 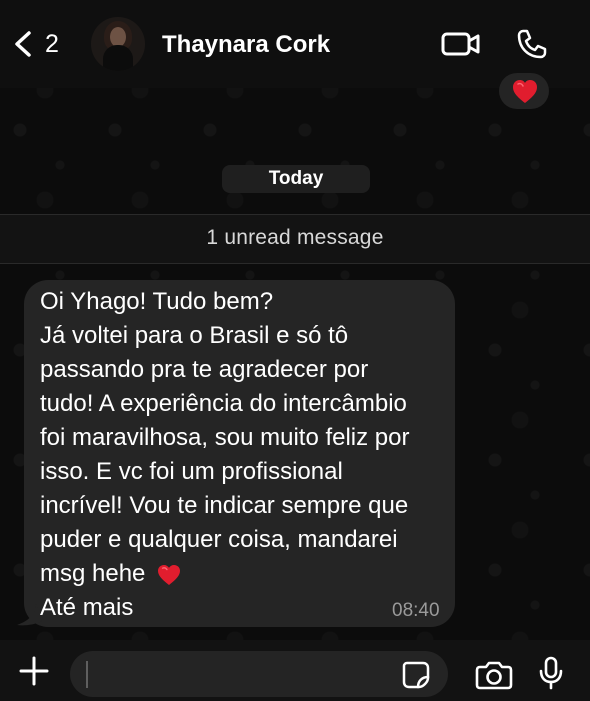 I want to click on phone-icon, so click(x=532, y=44).